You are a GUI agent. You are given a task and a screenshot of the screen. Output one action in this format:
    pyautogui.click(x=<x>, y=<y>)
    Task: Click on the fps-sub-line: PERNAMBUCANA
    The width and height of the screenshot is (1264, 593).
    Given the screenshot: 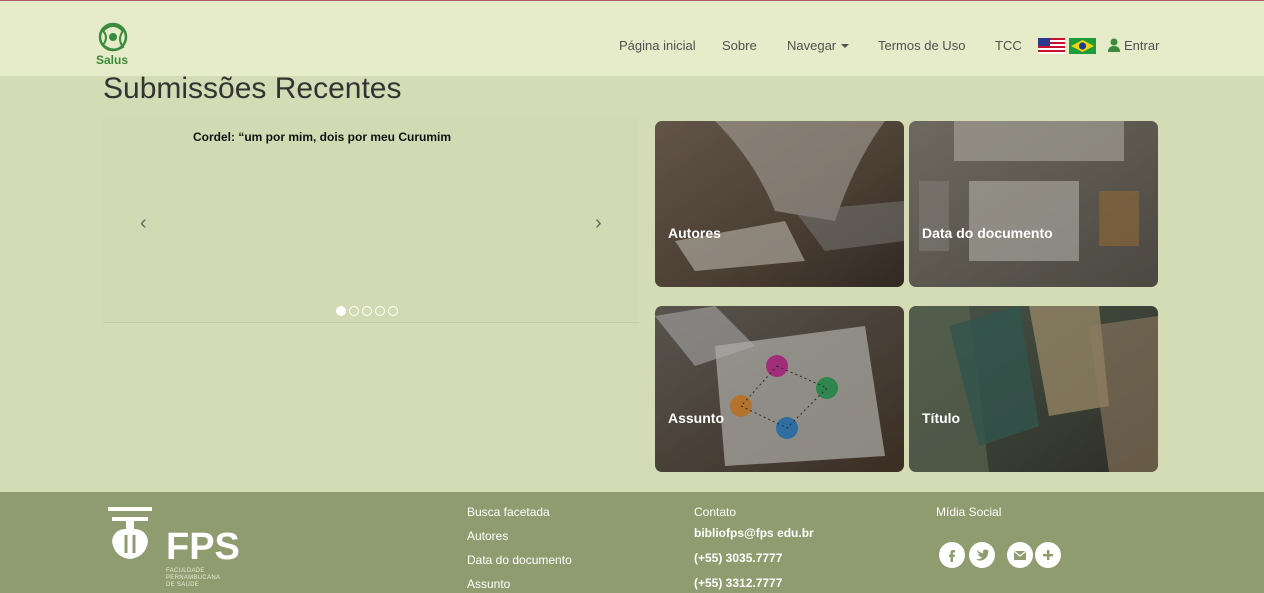 What is the action you would take?
    pyautogui.click(x=193, y=578)
    